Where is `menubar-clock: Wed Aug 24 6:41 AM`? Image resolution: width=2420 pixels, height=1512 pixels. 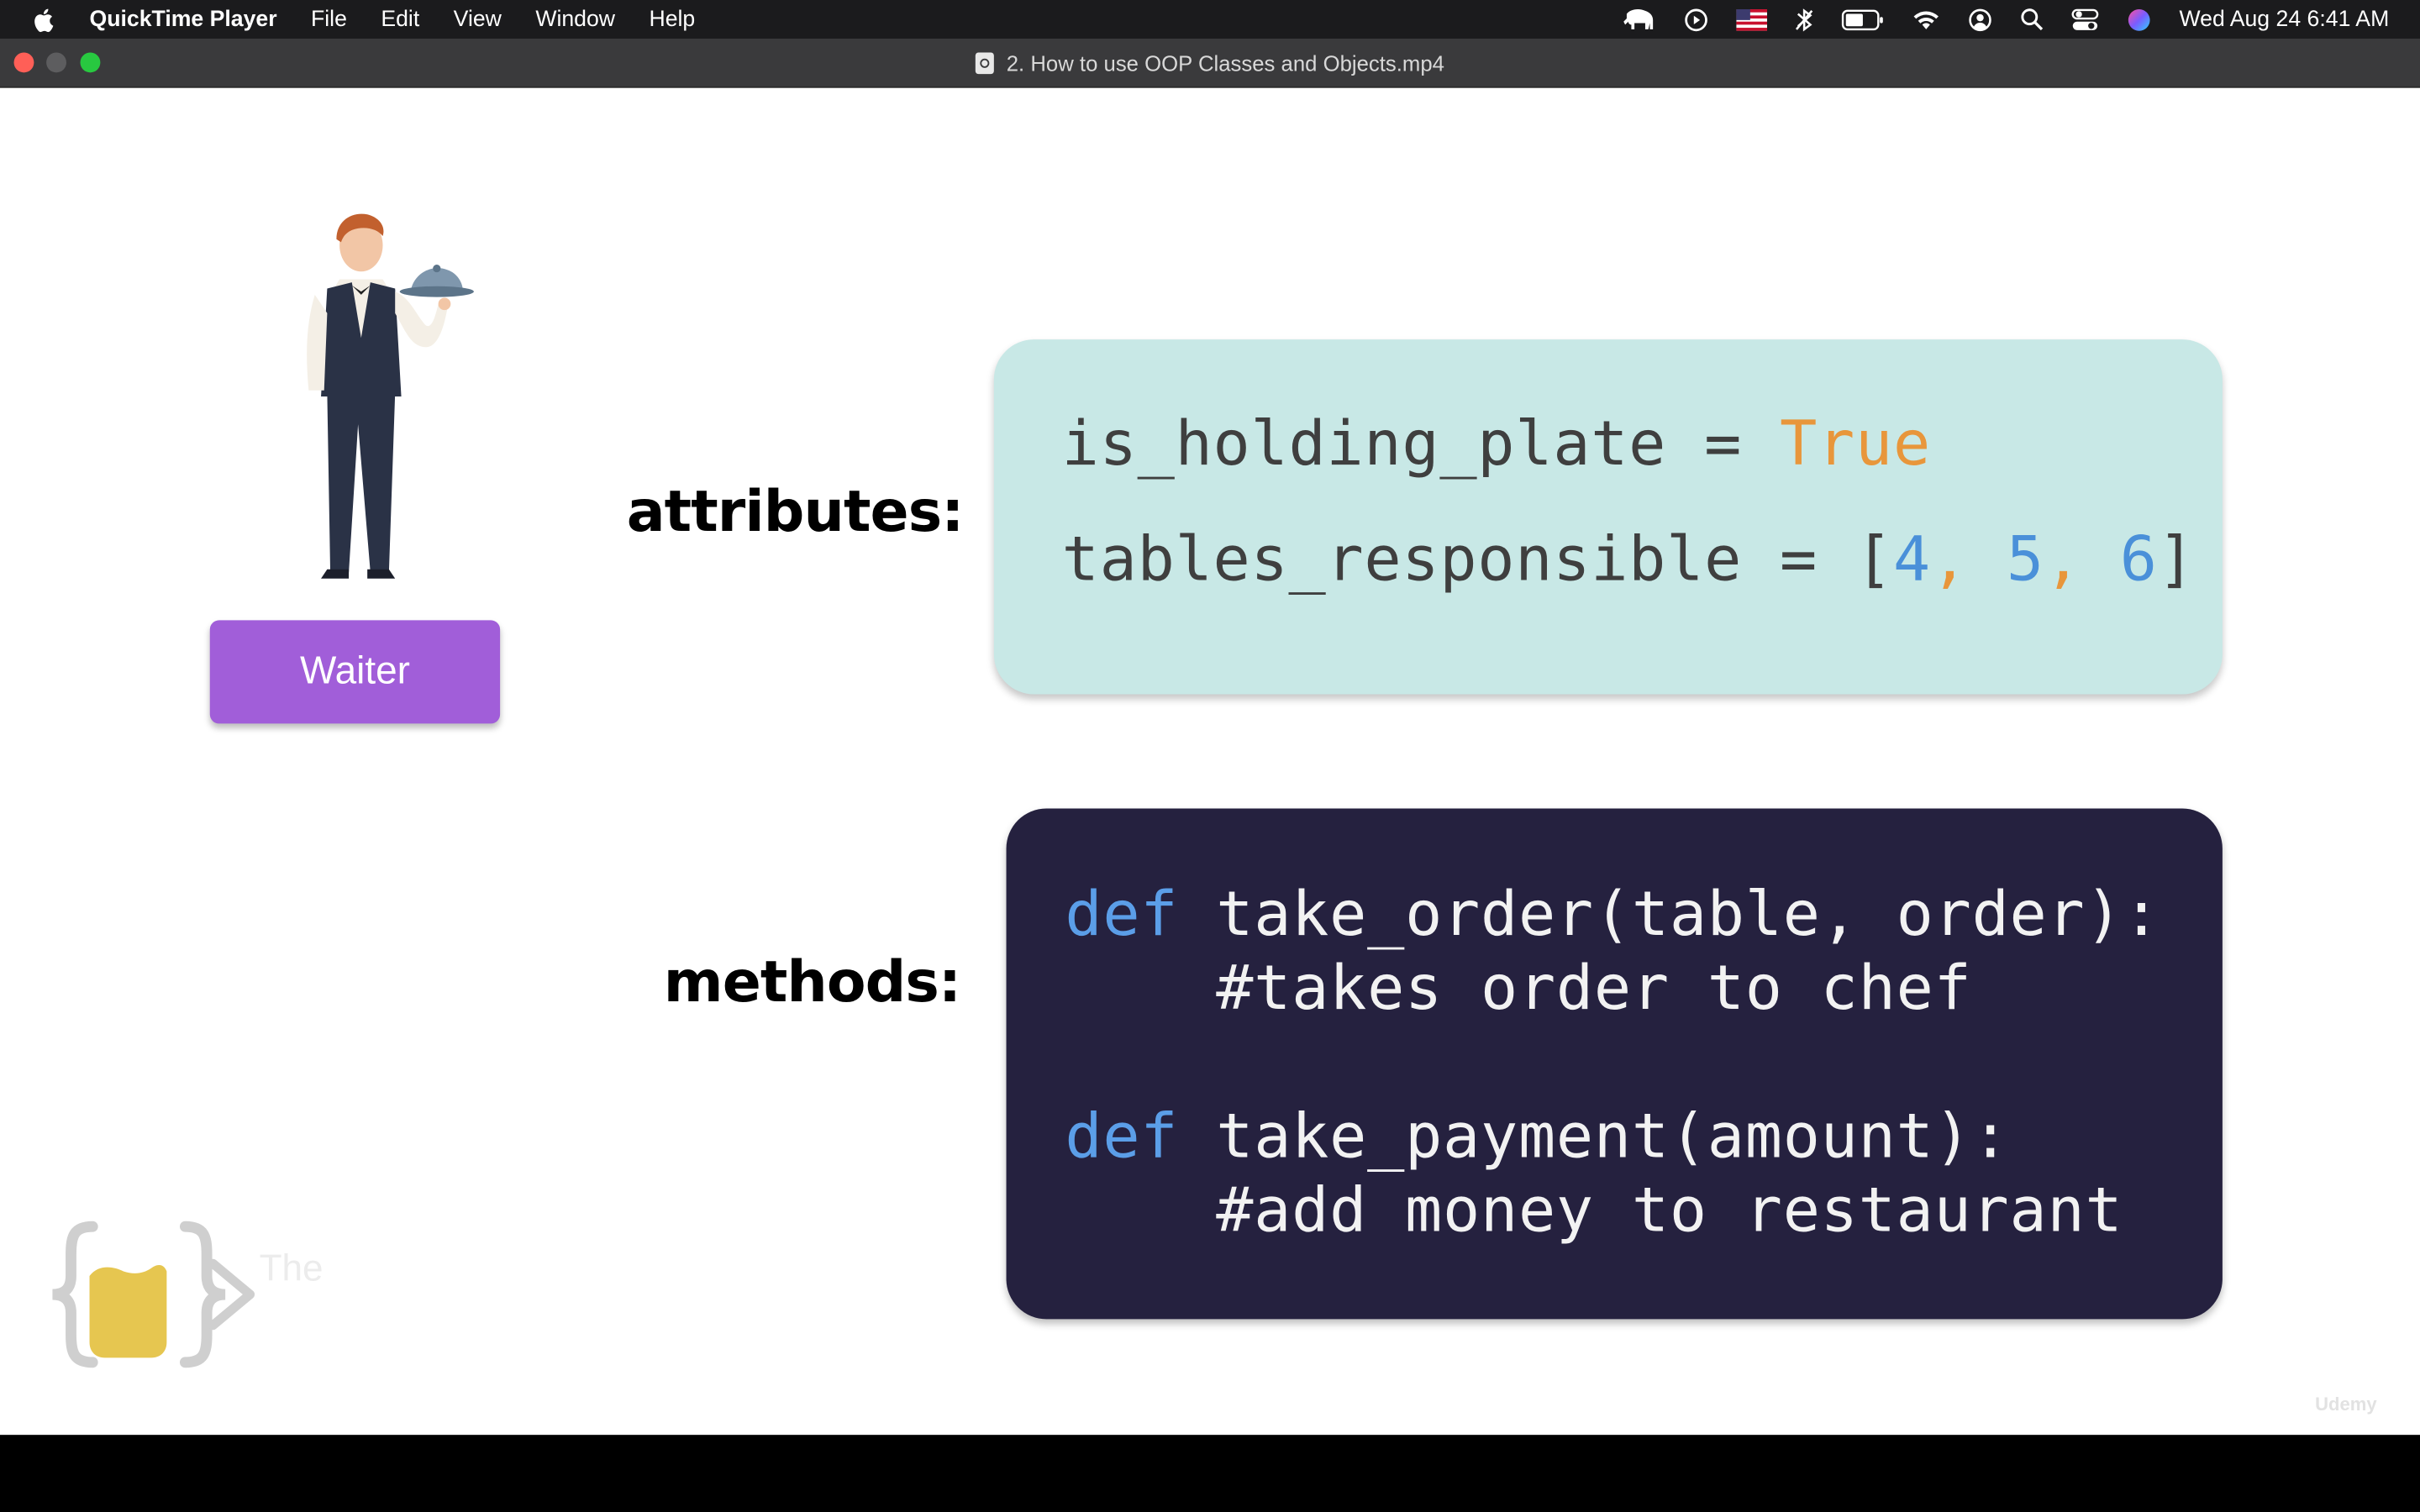
menubar-clock: Wed Aug 24 6:41 AM is located at coordinates (2285, 19).